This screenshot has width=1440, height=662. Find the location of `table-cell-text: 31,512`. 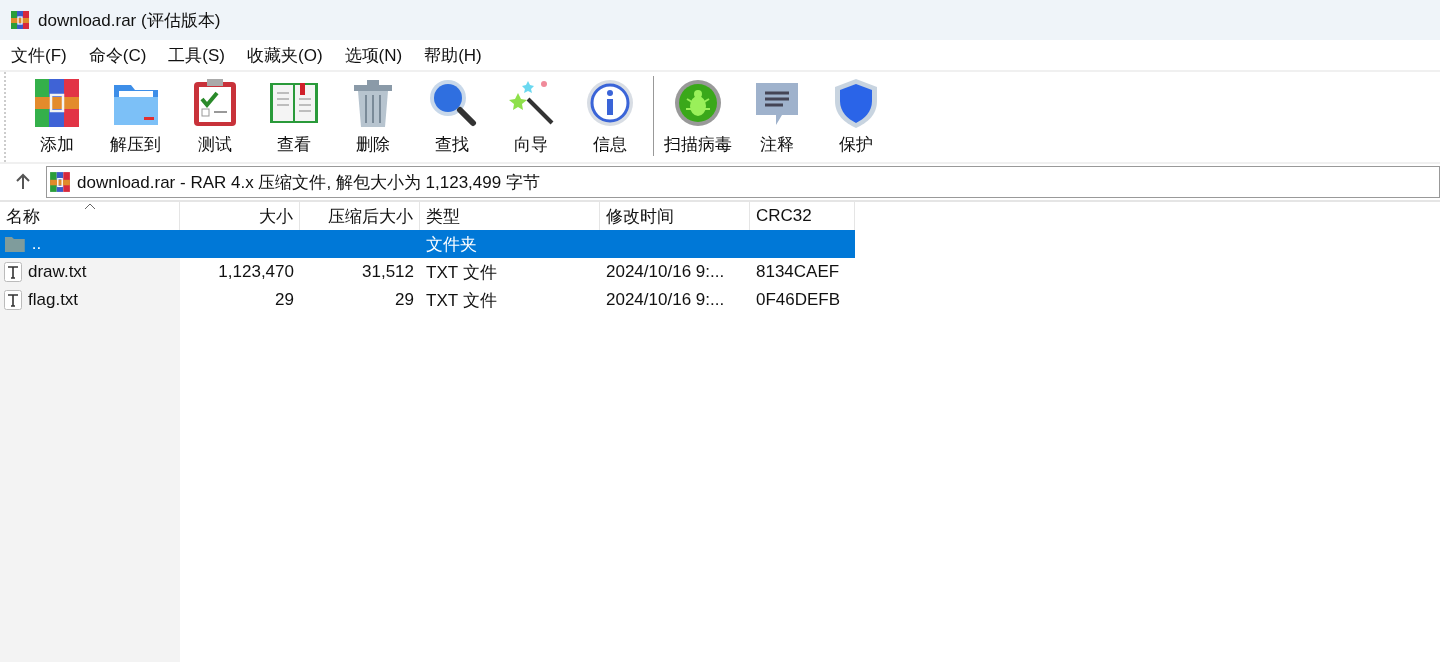

table-cell-text: 31,512 is located at coordinates (388, 272).